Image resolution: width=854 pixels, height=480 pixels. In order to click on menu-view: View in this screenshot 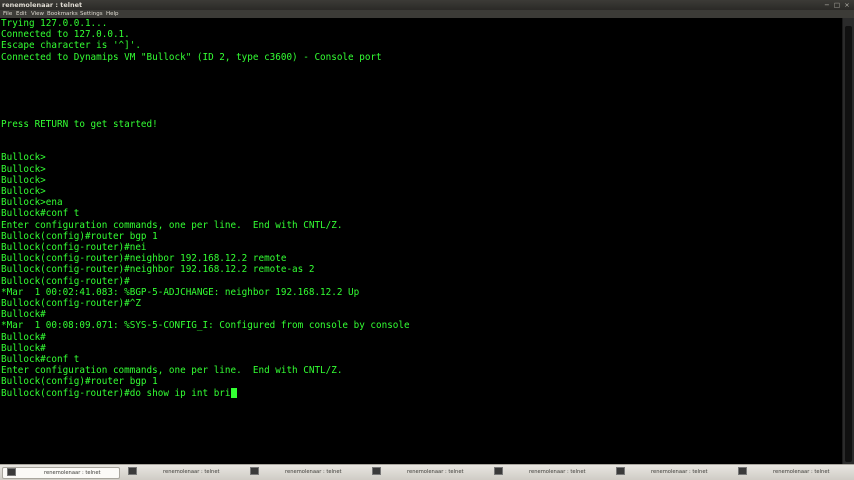, I will do `click(37, 14)`.